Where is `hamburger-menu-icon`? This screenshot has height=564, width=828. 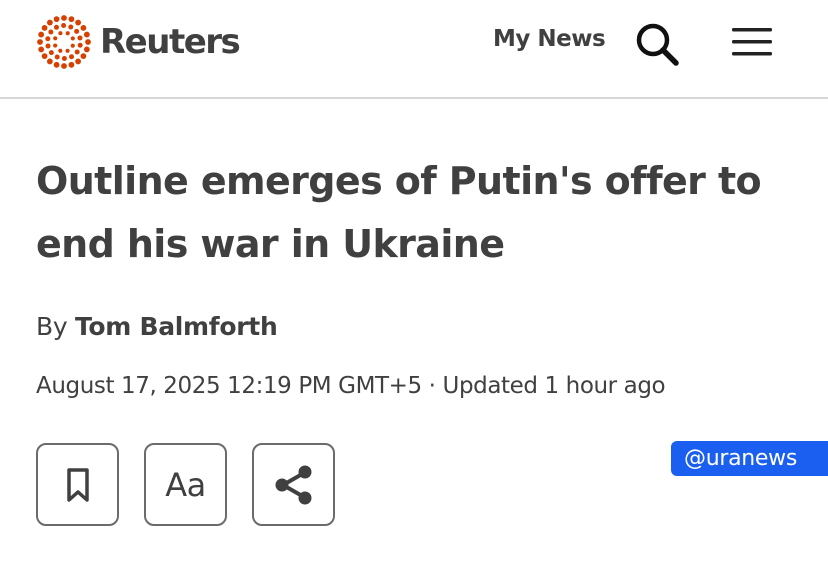
hamburger-menu-icon is located at coordinates (752, 42).